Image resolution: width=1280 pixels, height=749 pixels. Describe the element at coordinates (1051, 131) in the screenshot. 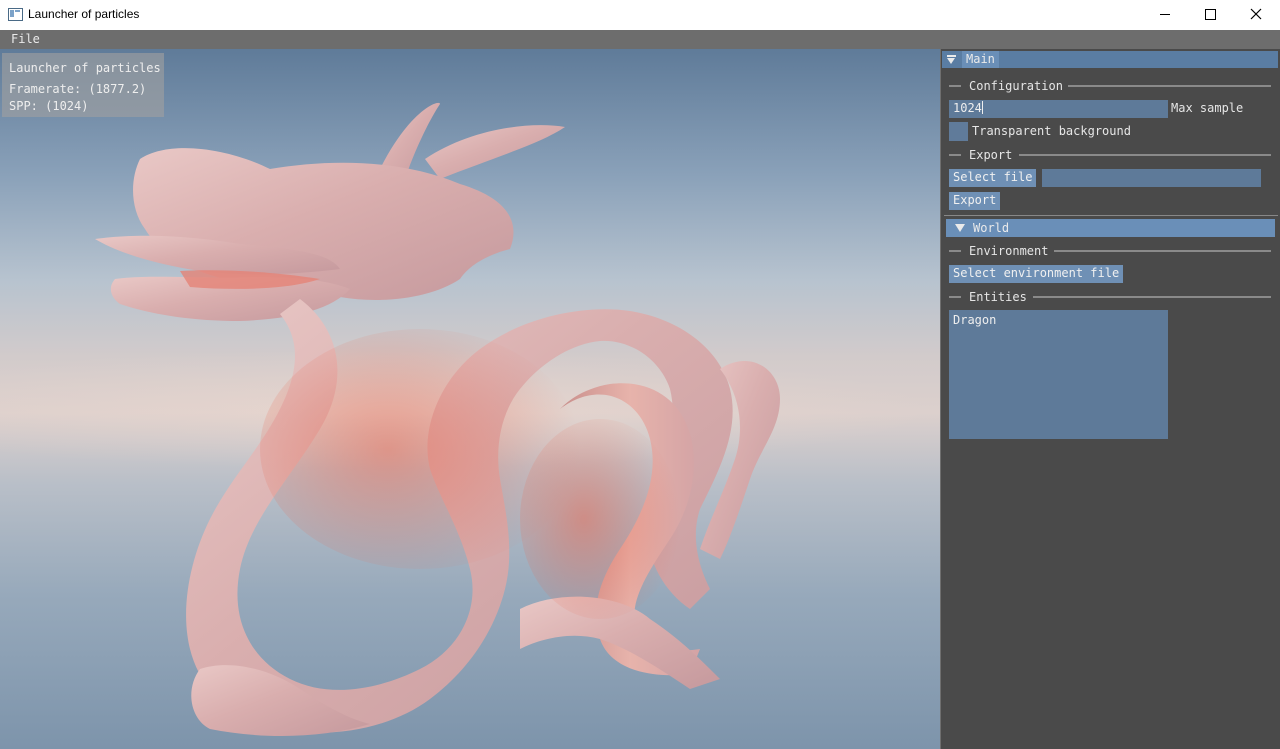

I see `transparent-background-label: Transparent background` at that location.